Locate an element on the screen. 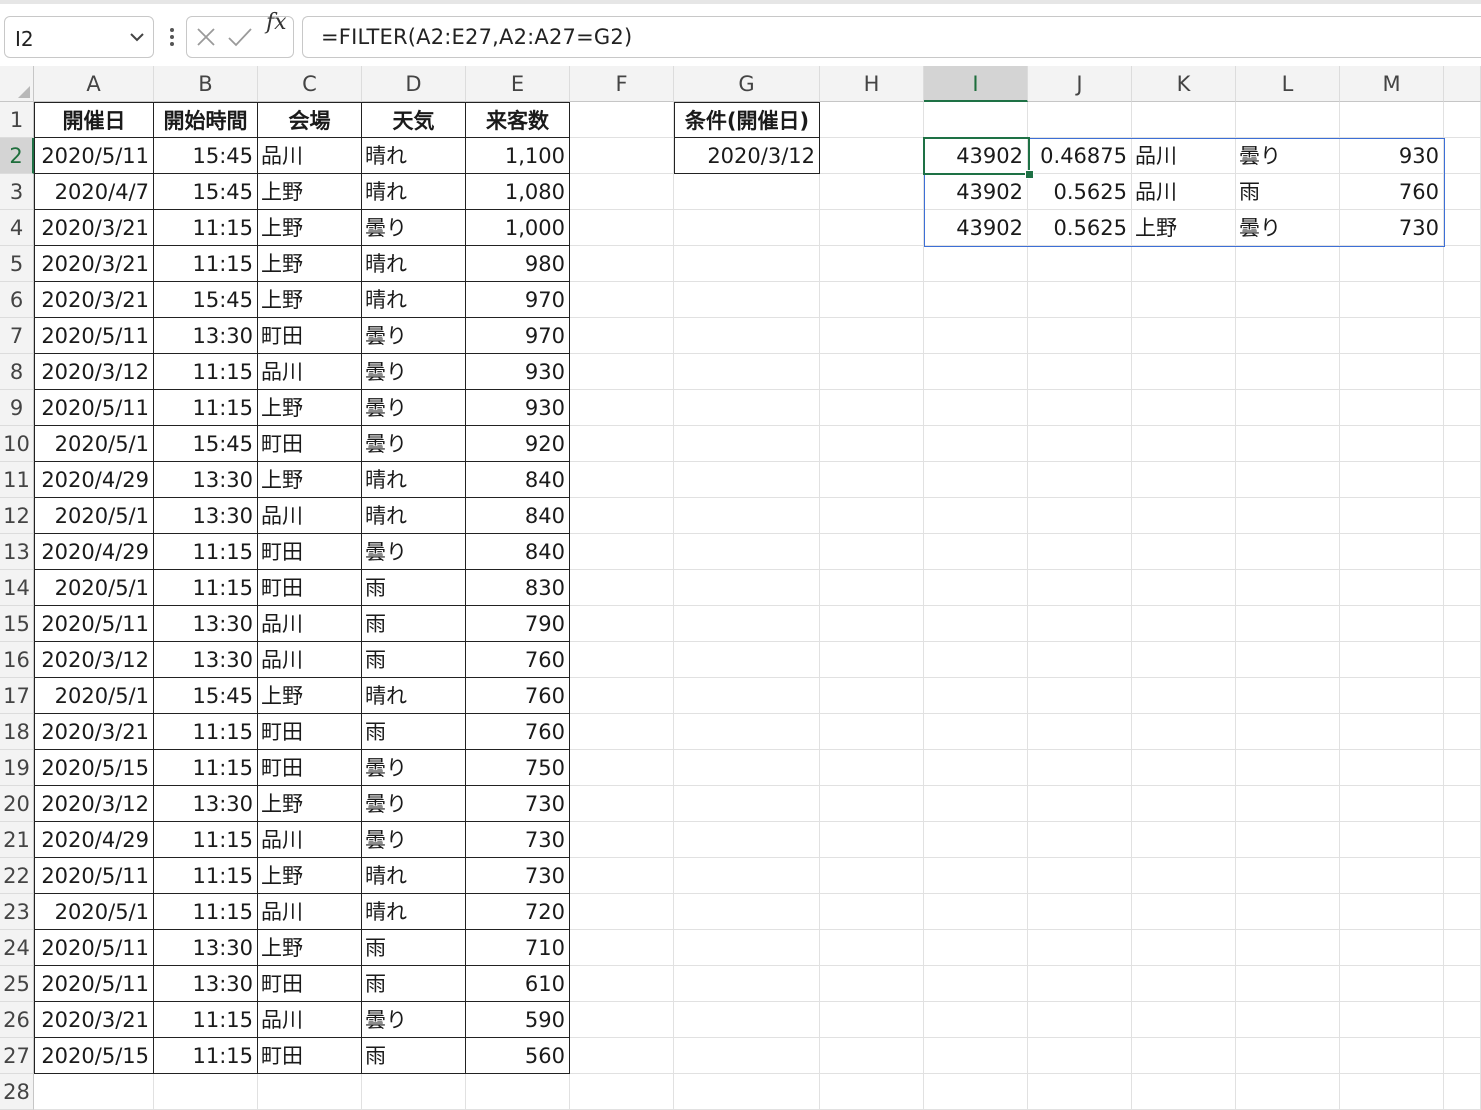 The width and height of the screenshot is (1481, 1110). table-cell-d10: 曇り is located at coordinates (414, 444).